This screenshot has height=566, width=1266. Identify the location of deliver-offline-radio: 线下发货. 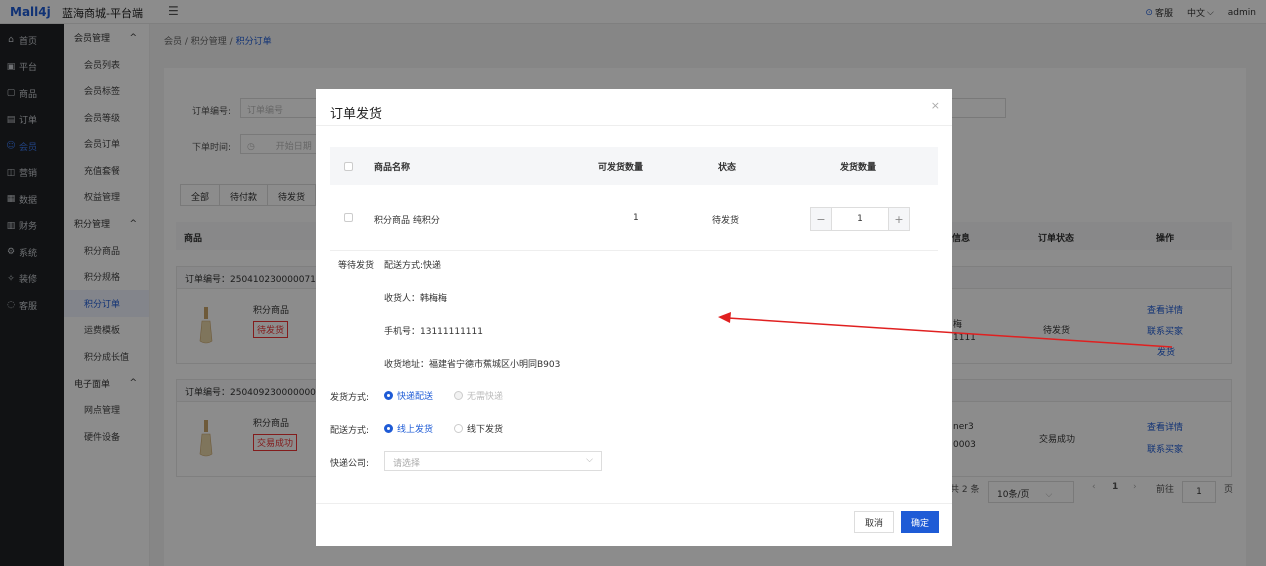
(478, 428).